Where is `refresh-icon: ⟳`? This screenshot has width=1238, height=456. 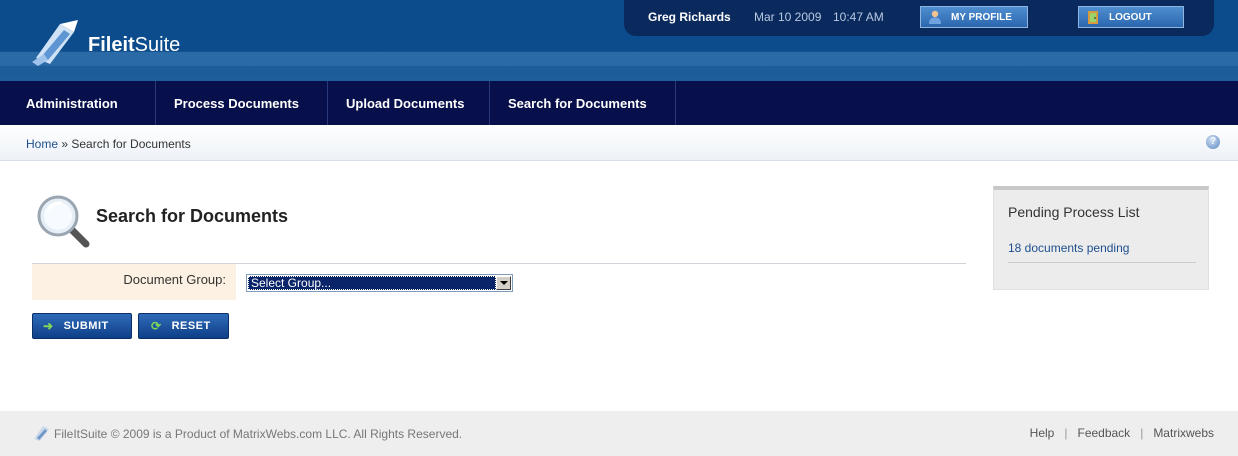 refresh-icon: ⟳ is located at coordinates (156, 326).